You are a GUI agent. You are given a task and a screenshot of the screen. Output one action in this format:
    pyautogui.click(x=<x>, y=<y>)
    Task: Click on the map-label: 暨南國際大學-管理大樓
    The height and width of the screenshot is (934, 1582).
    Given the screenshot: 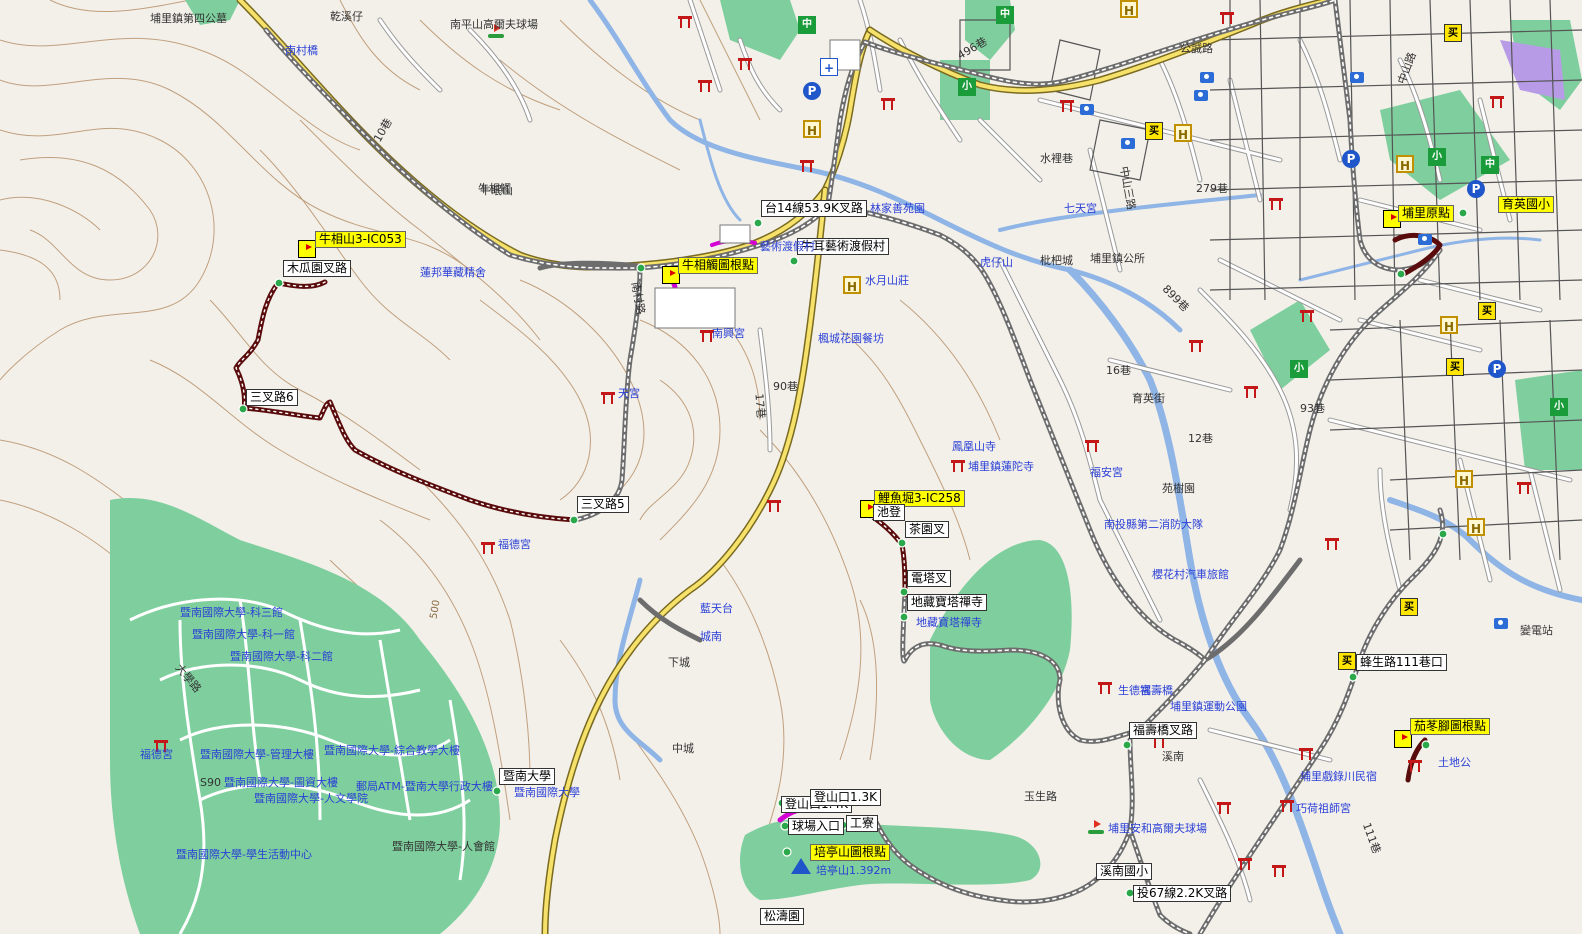 What is the action you would take?
    pyautogui.click(x=257, y=754)
    